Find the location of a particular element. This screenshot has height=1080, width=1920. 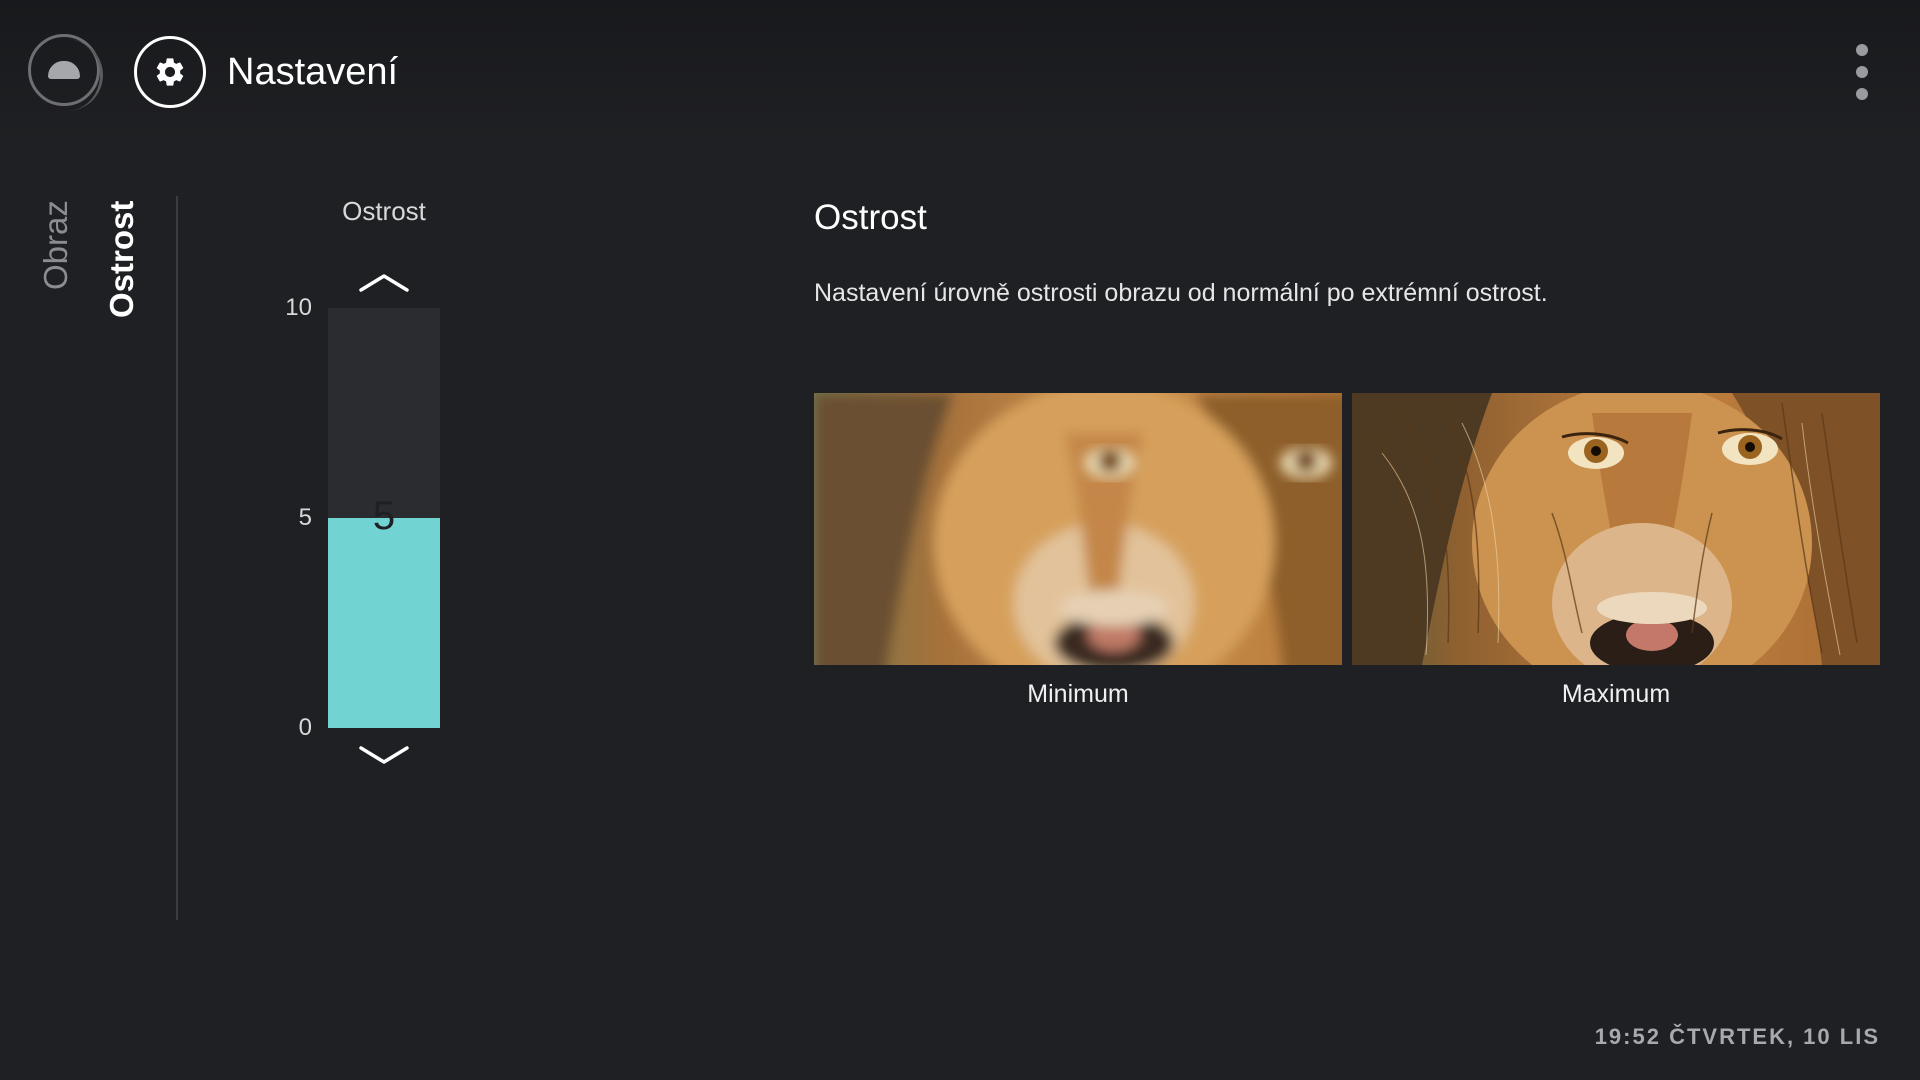

home-button is located at coordinates (65, 72).